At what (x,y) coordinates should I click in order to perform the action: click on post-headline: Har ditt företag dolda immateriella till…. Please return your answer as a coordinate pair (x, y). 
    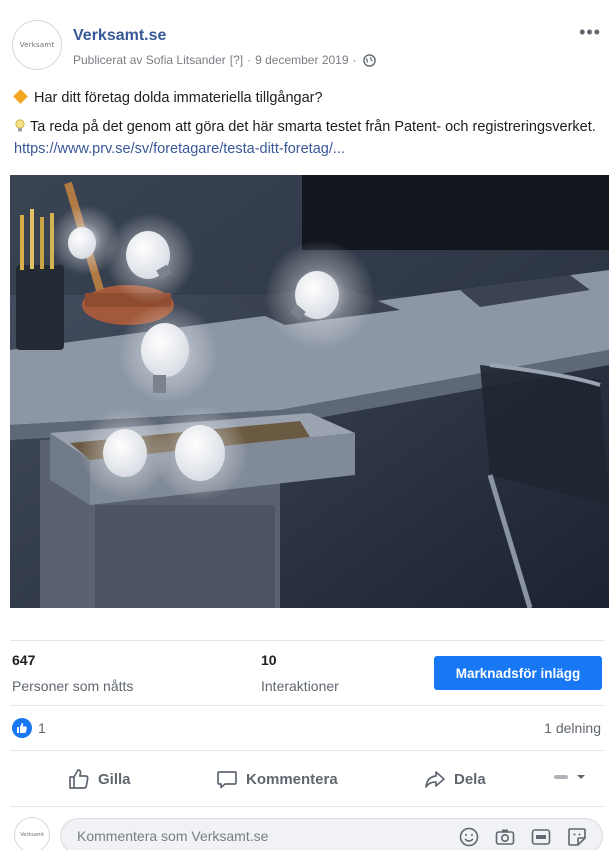
    Looking at the image, I should click on (178, 98).